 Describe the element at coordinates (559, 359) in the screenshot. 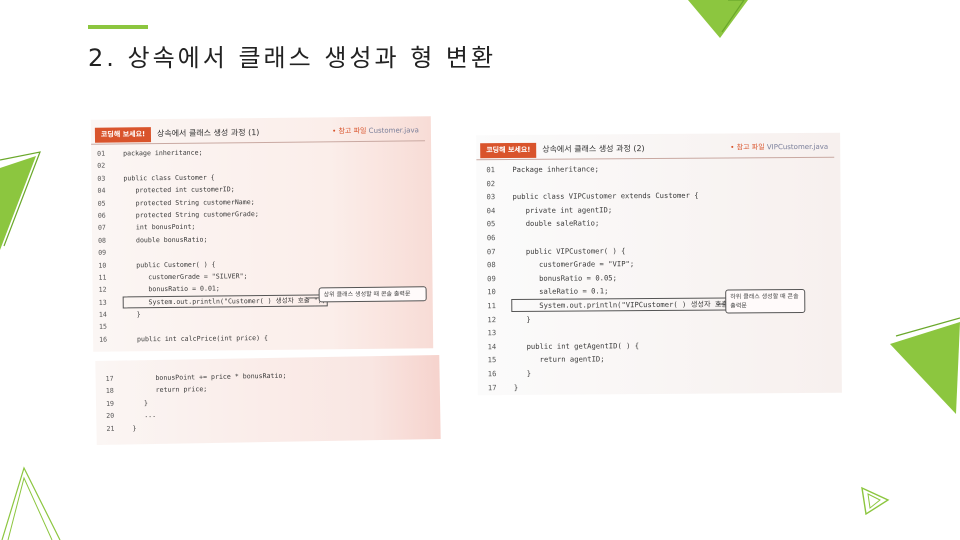

I see `code-text: return agentID;` at that location.